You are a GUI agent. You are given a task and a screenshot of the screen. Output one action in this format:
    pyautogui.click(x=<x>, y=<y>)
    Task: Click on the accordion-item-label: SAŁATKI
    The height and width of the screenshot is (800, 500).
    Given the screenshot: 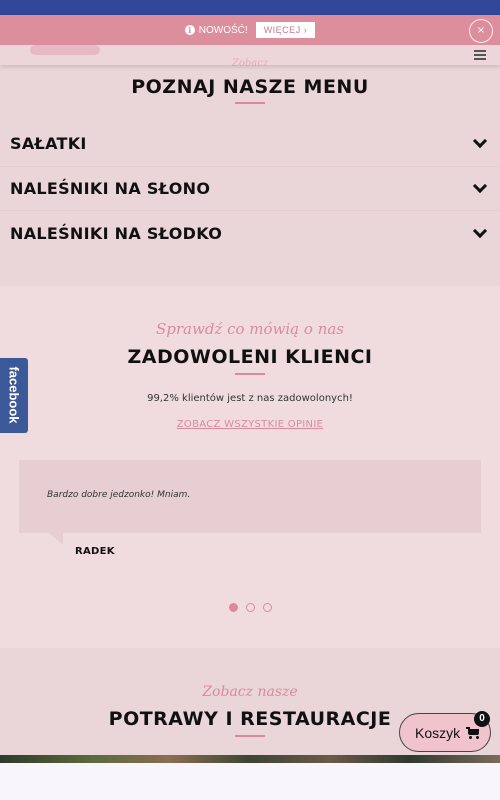 What is the action you would take?
    pyautogui.click(x=48, y=144)
    